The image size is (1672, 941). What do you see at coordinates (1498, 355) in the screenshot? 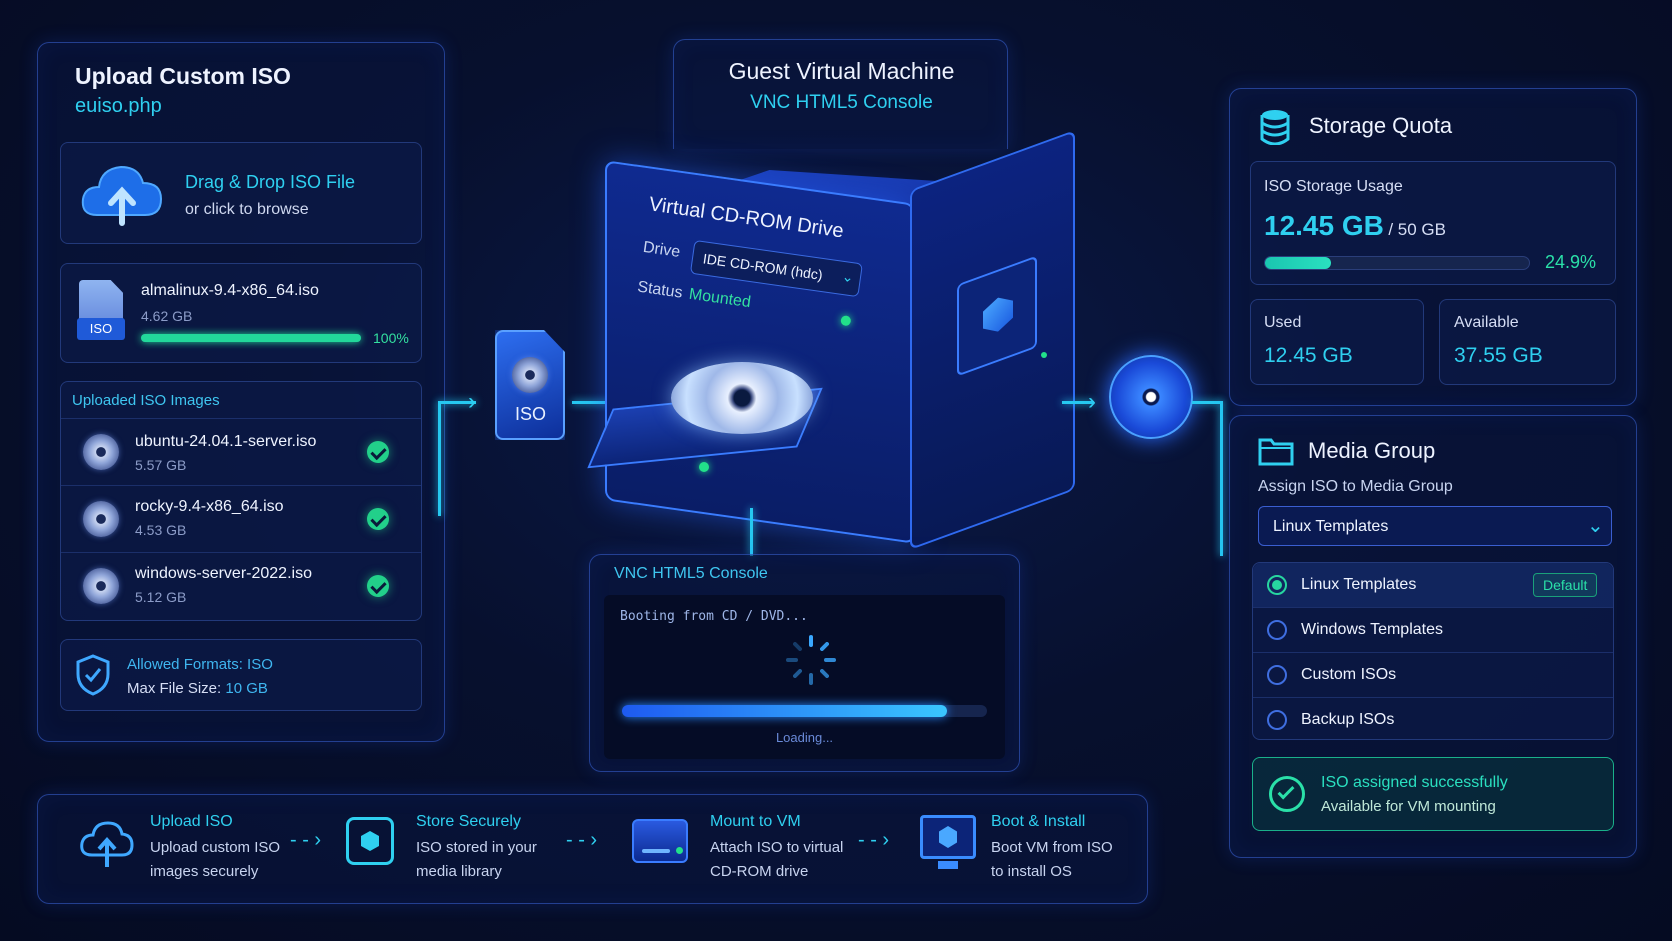
I see `available-value: 37.55 GB` at bounding box center [1498, 355].